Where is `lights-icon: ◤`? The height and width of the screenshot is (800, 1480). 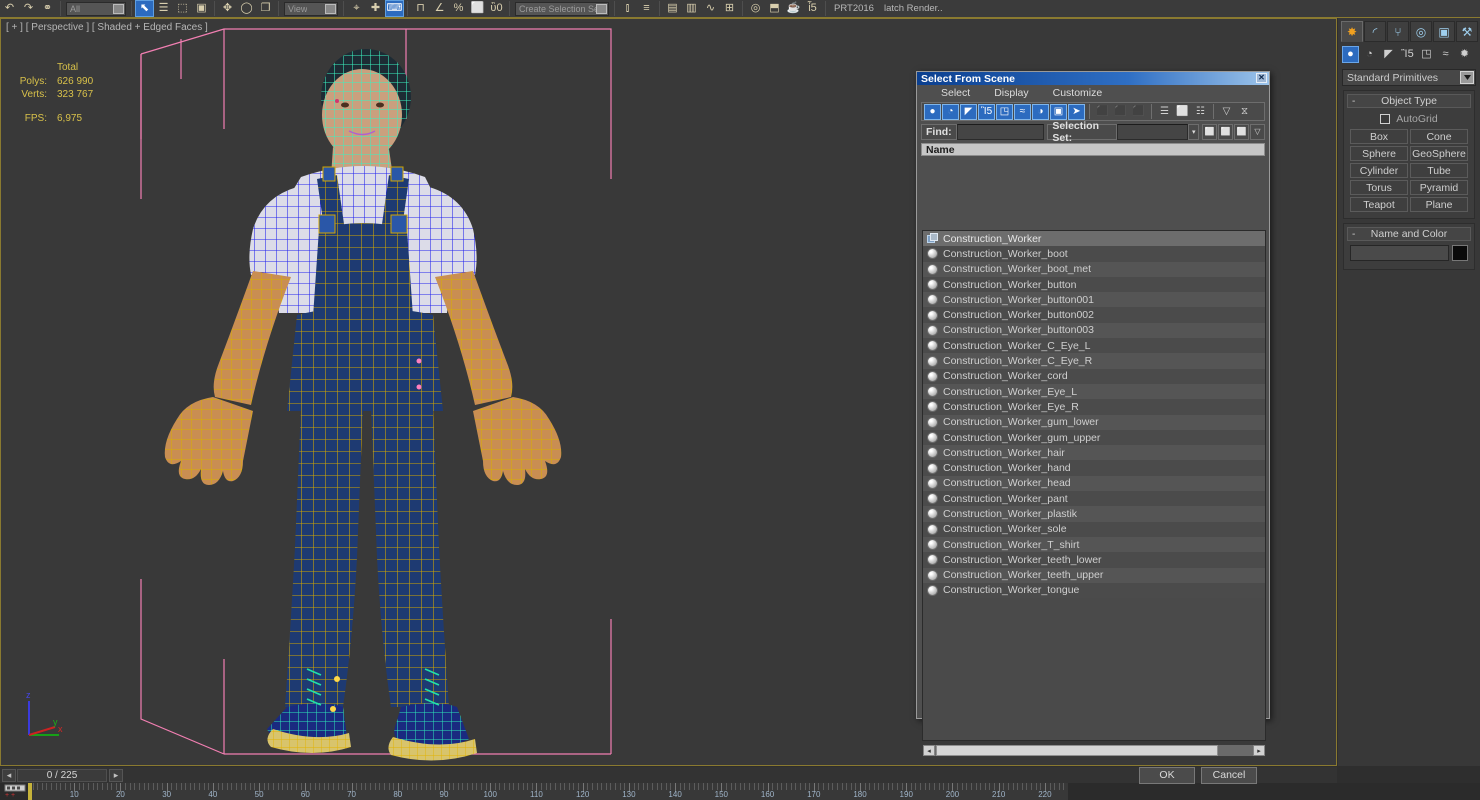 lights-icon: ◤ is located at coordinates (1388, 54).